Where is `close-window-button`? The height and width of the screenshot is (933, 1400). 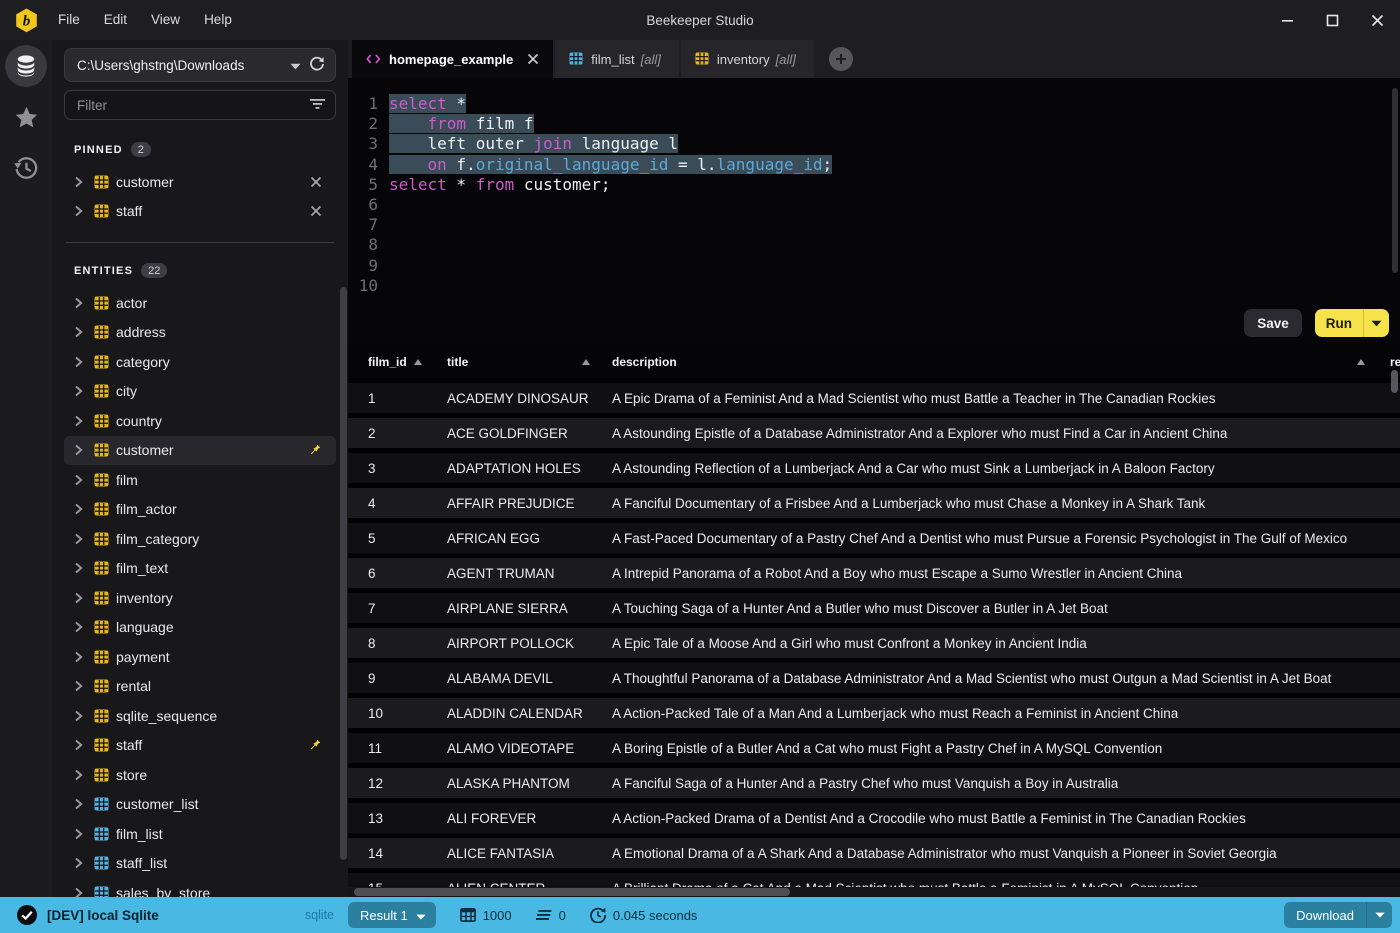 close-window-button is located at coordinates (1377, 20).